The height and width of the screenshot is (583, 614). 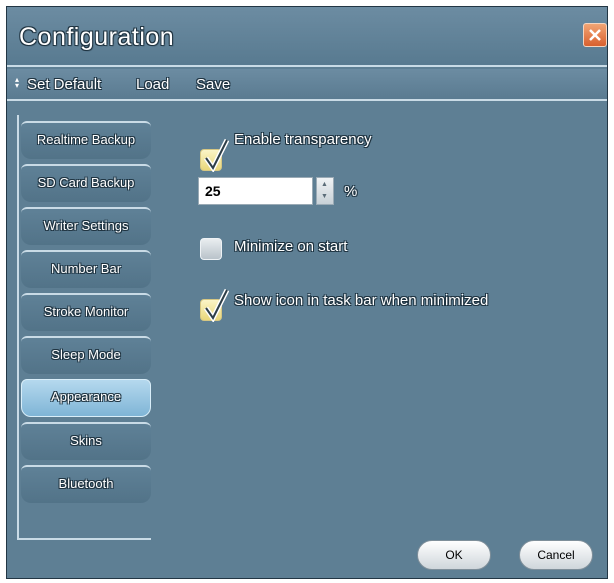 What do you see at coordinates (17, 82) in the screenshot?
I see `grip-icon: ▴ ▾` at bounding box center [17, 82].